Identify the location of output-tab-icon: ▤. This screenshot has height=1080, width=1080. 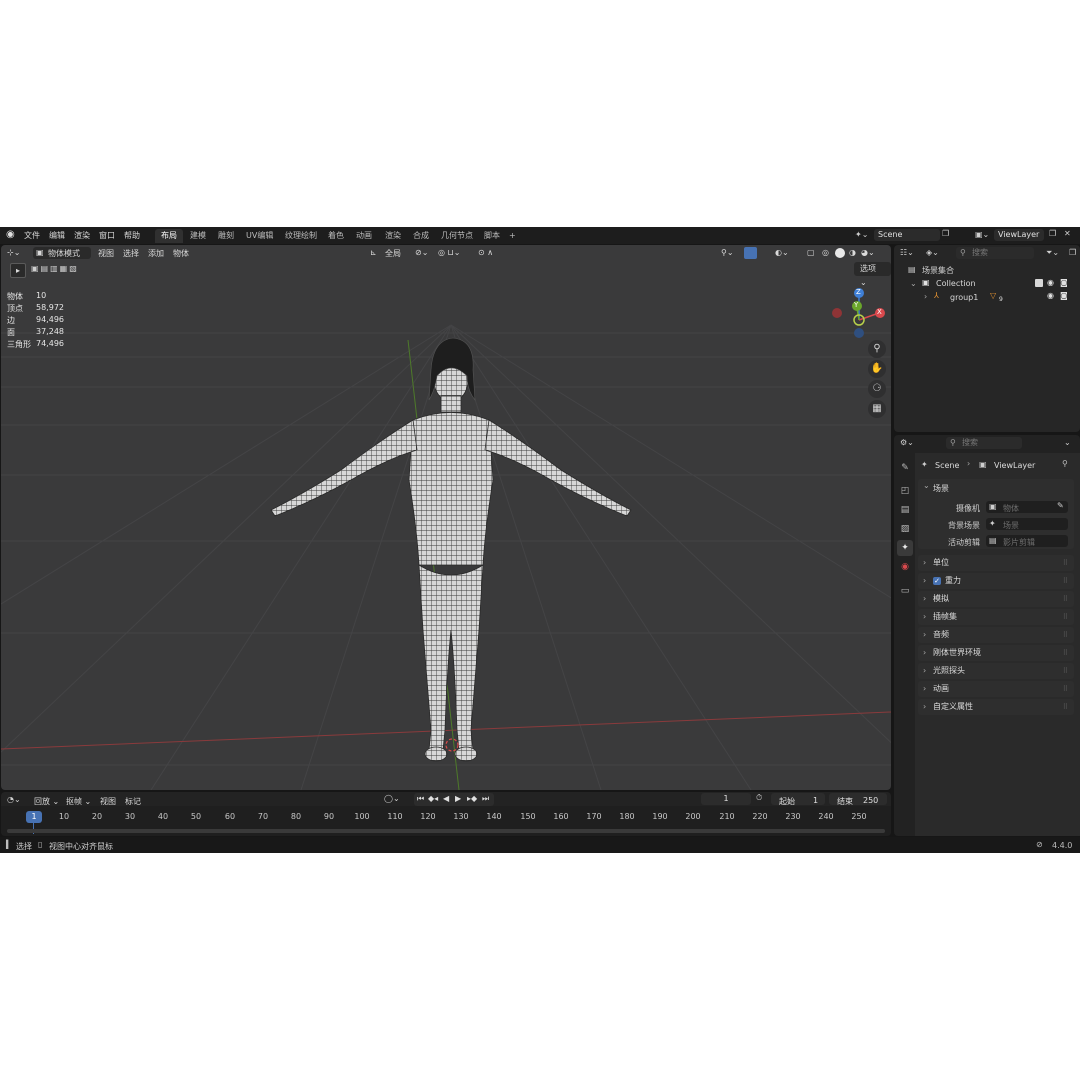
(905, 510).